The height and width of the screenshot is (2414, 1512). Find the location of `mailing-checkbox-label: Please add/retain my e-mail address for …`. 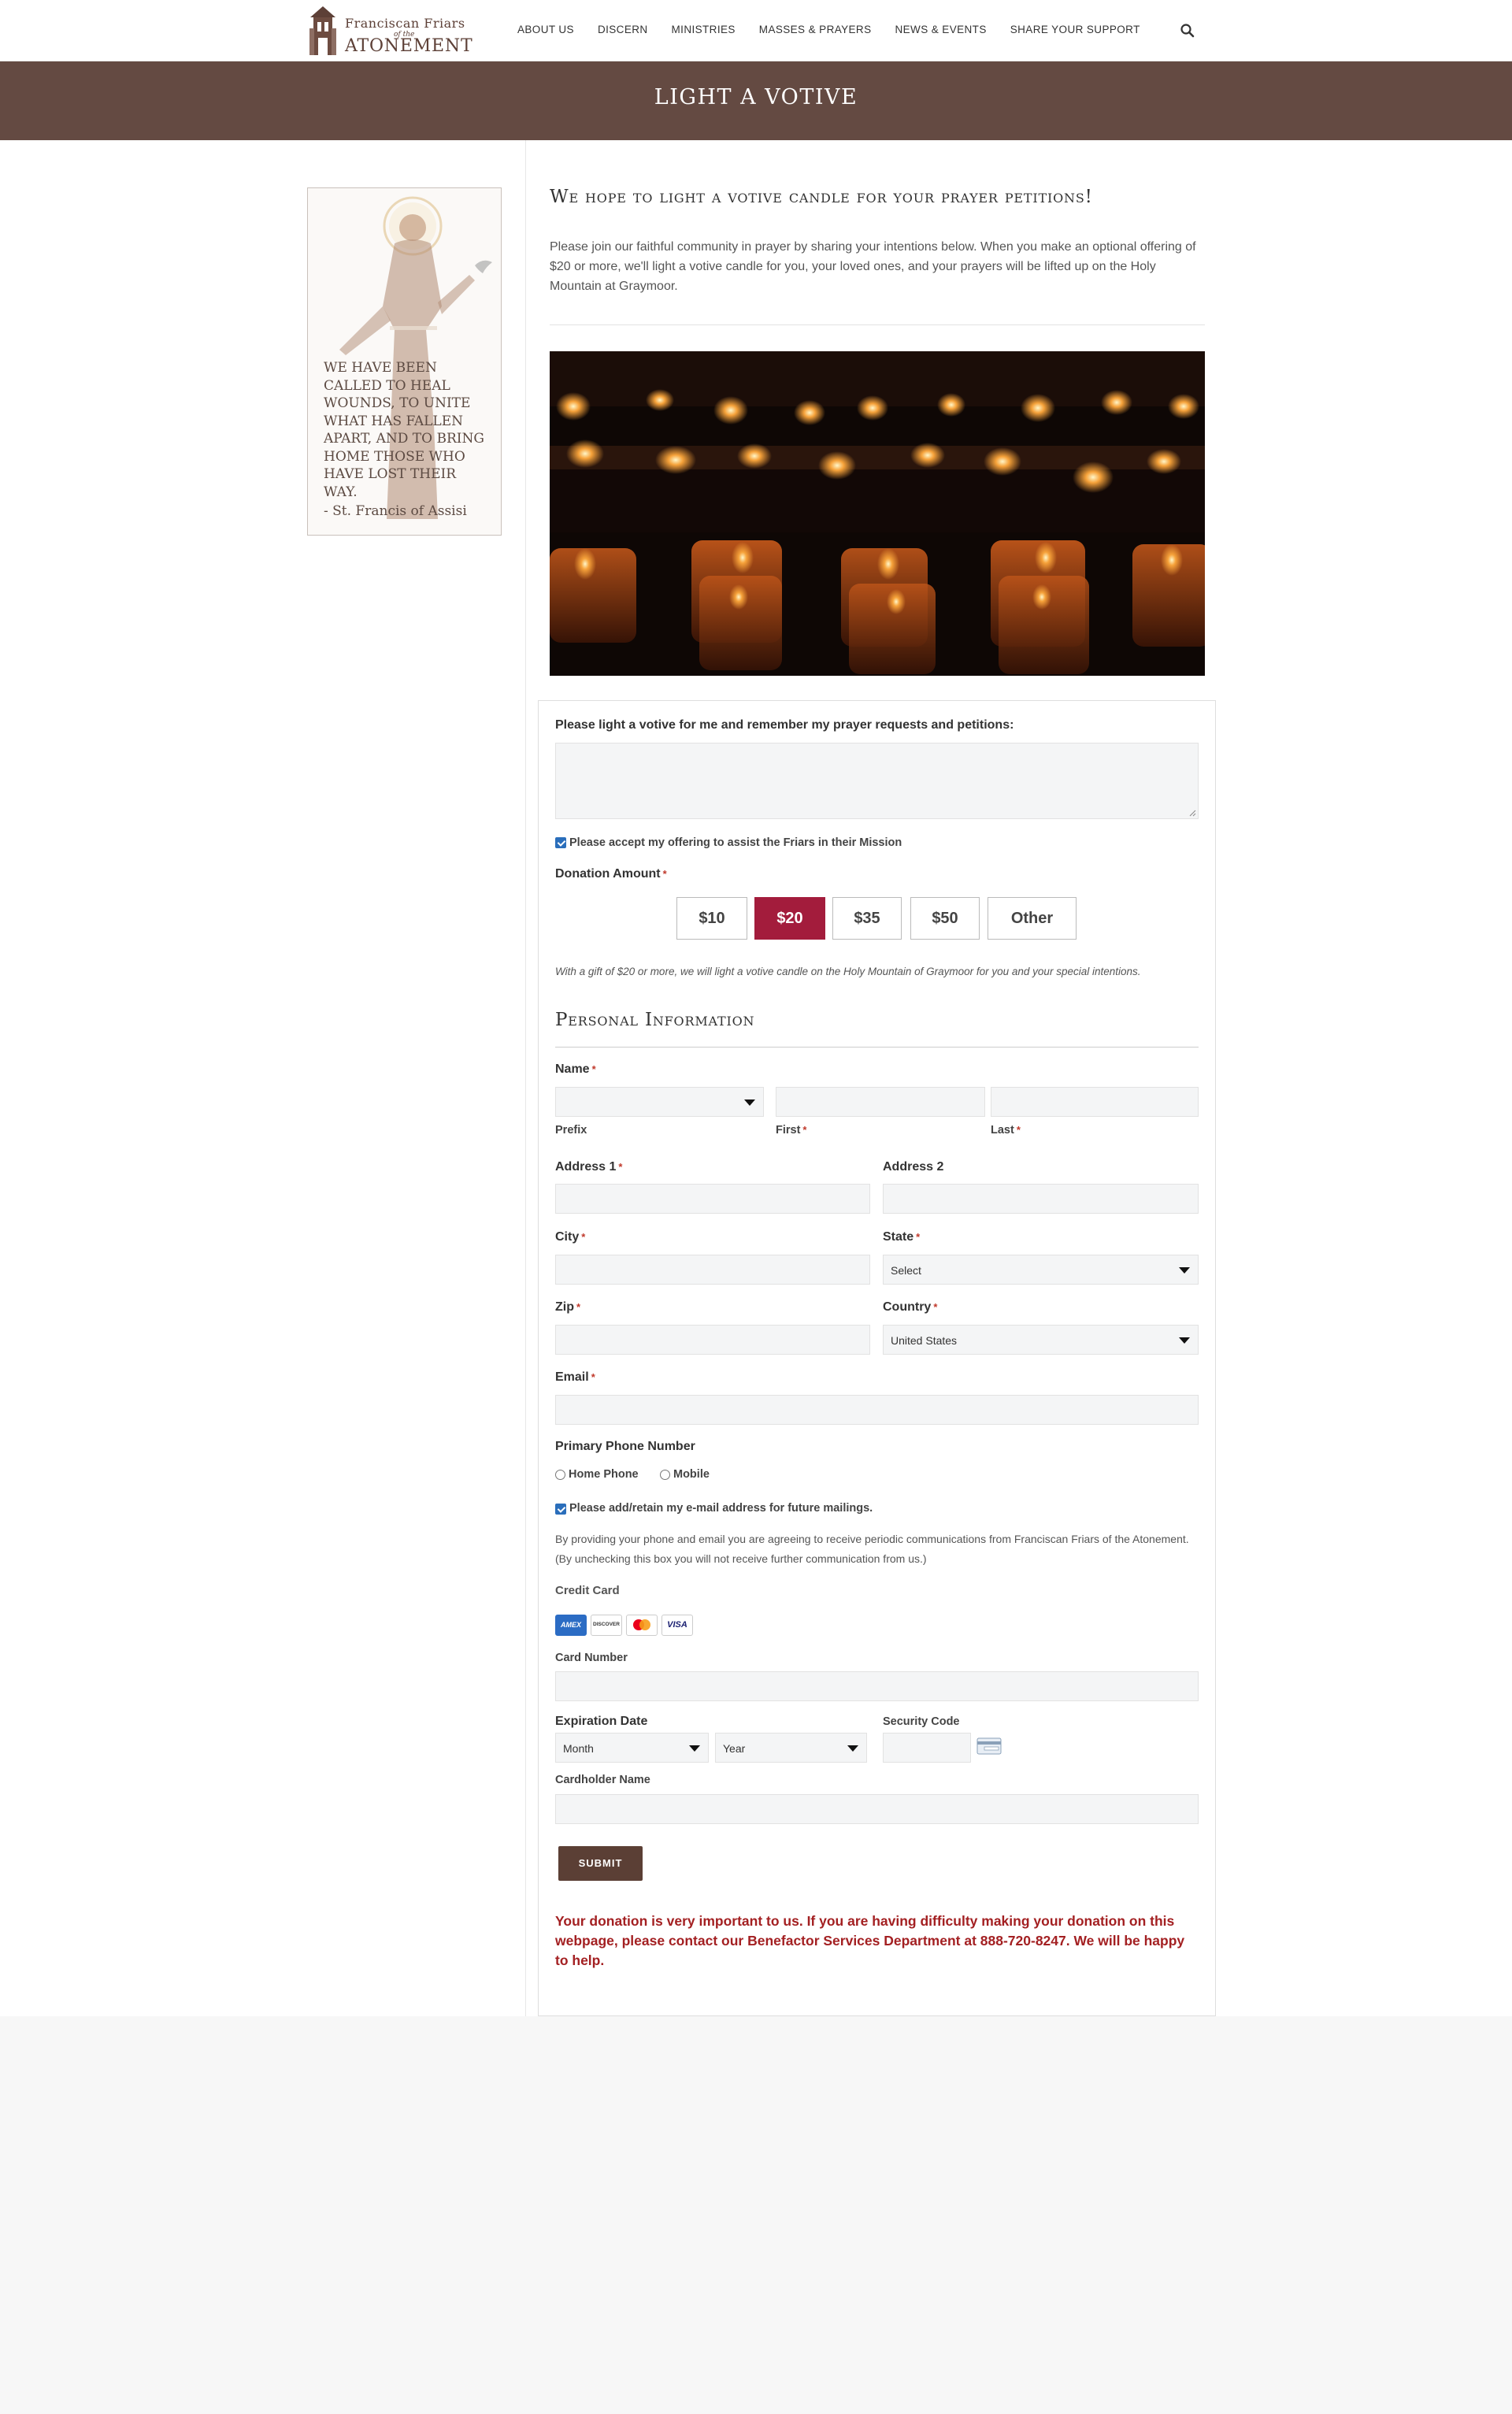

mailing-checkbox-label: Please add/retain my e-mail address for … is located at coordinates (721, 1508).